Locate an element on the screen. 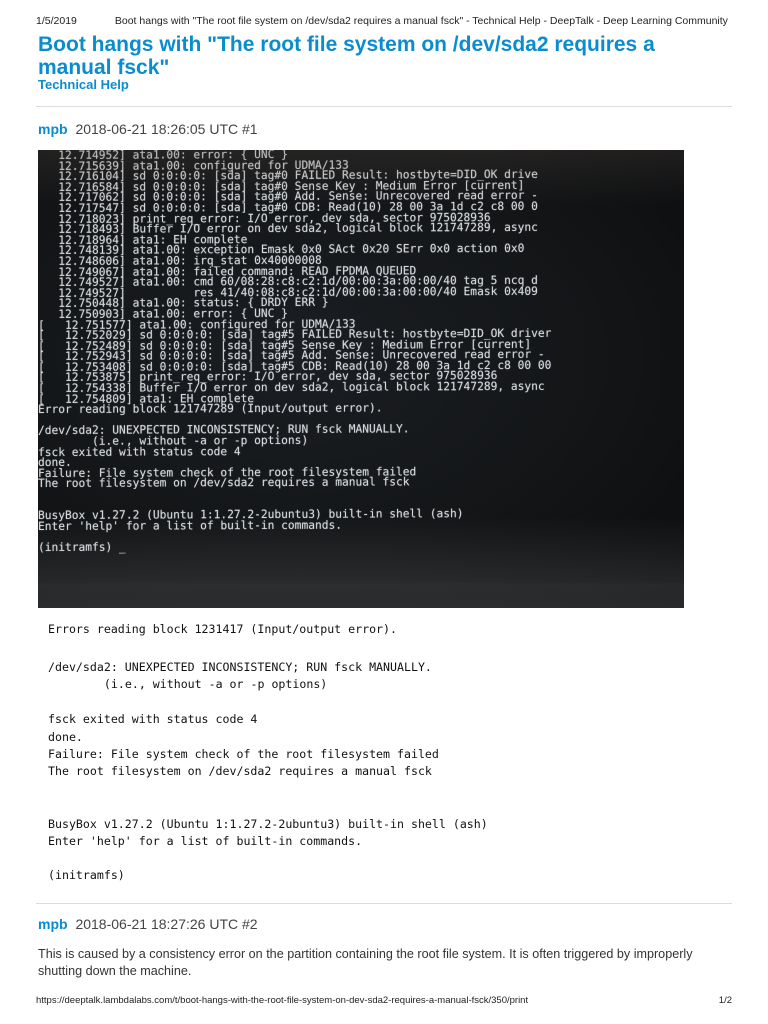  code-line: done. is located at coordinates (65, 737).